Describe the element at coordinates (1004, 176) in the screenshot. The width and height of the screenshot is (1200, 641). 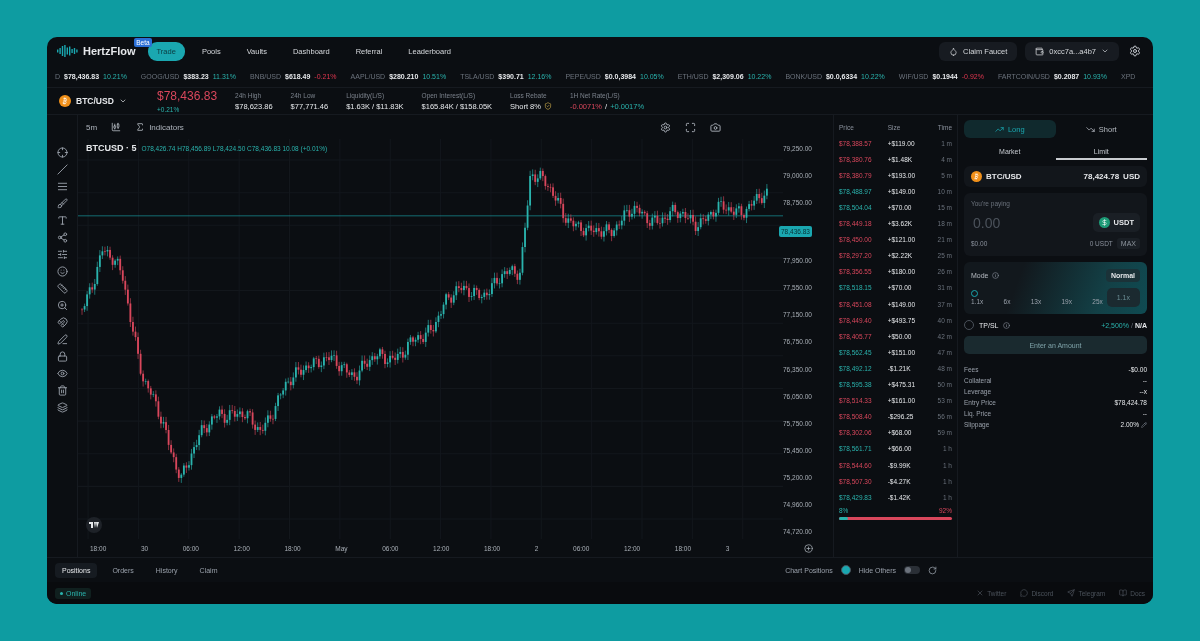
I see `pair-name: BTC/USD` at that location.